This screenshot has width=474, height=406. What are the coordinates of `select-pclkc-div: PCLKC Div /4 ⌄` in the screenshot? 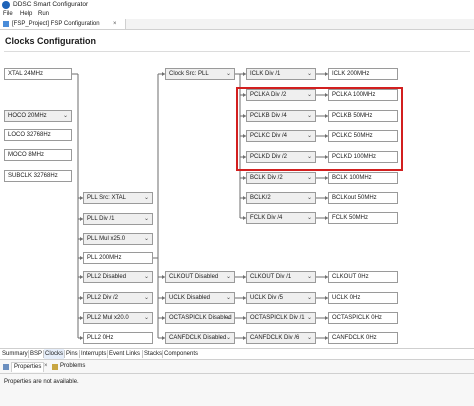 It's located at (281, 136).